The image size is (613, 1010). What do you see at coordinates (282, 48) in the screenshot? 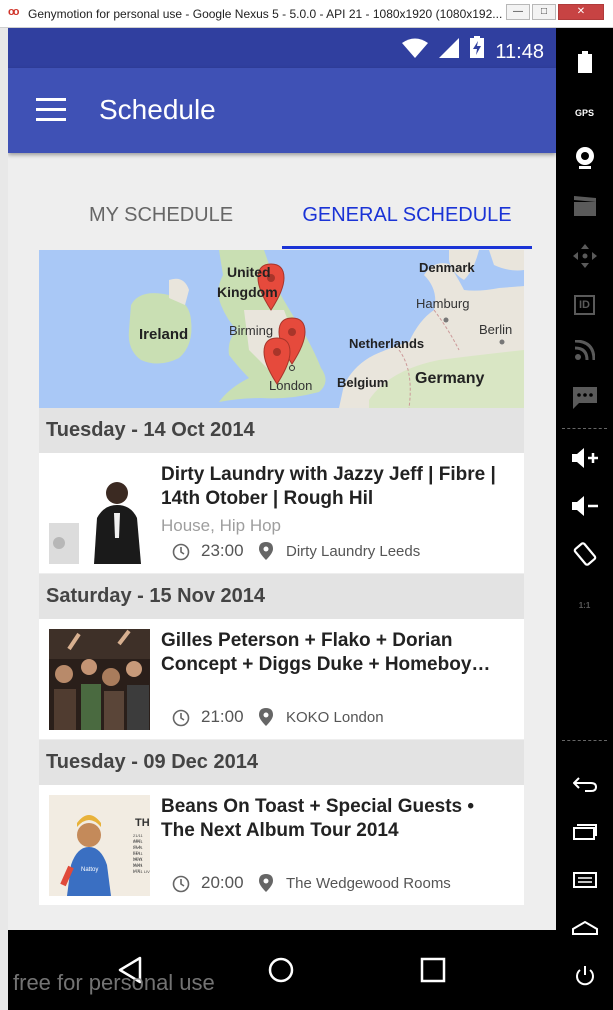
I see `status-bar: 11:48` at bounding box center [282, 48].